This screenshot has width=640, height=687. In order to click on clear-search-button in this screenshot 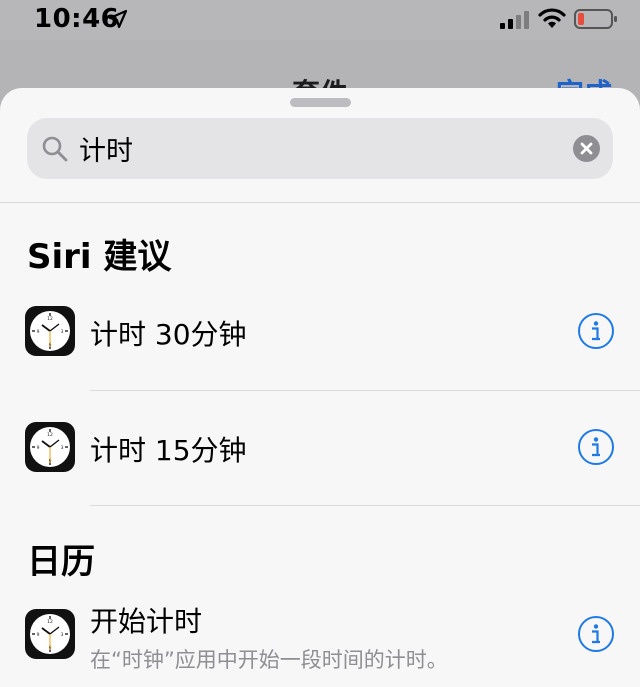, I will do `click(586, 148)`.